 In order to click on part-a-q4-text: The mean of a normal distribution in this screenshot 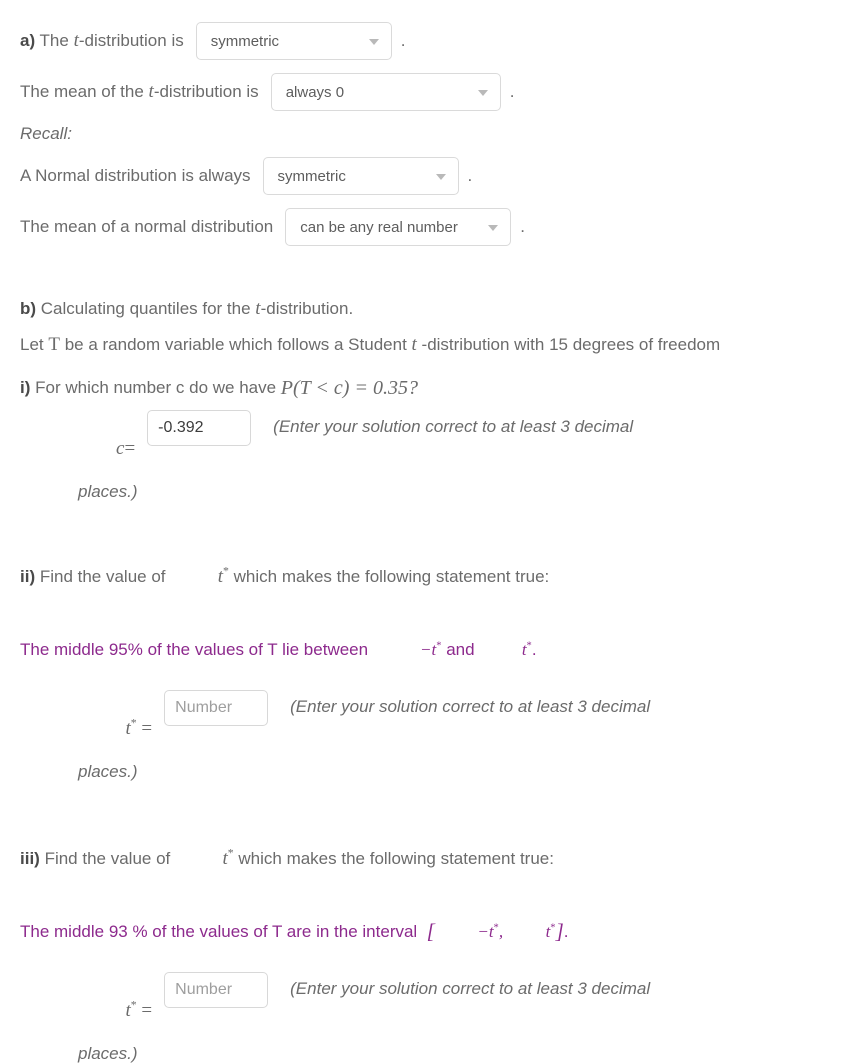, I will do `click(147, 226)`.